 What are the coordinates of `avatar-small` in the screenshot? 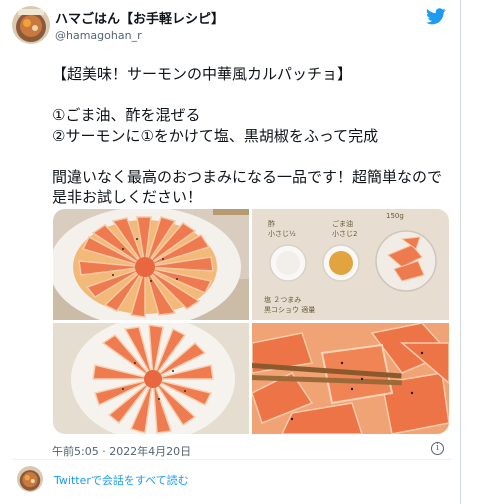 It's located at (30, 479).